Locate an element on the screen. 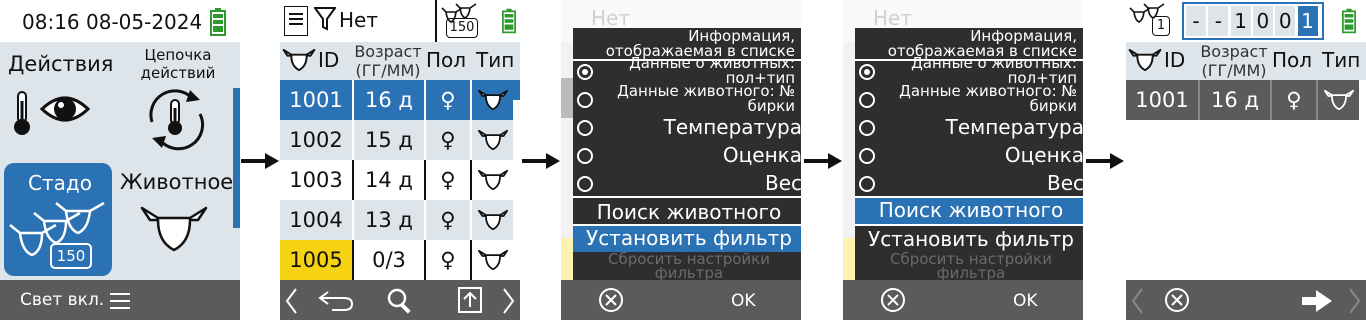 The image size is (1366, 320). herd-tile: Стадо 150 is located at coordinates (58, 219).